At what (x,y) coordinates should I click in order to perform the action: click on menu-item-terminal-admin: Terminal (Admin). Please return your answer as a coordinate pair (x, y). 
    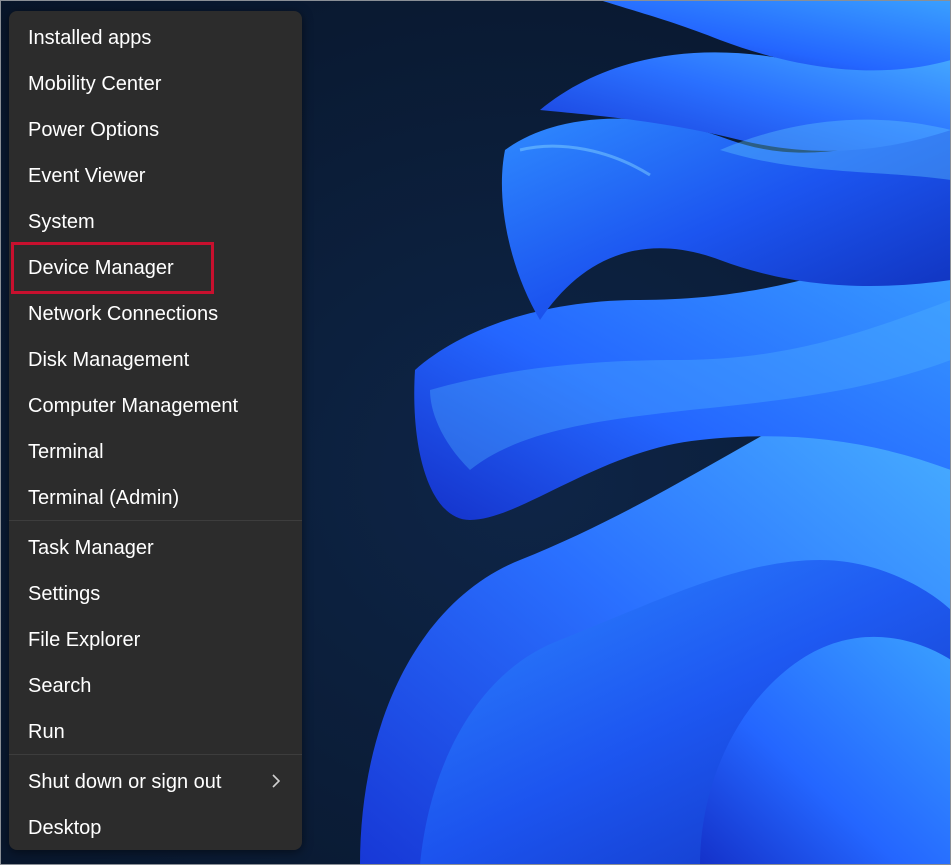
    Looking at the image, I should click on (155, 498).